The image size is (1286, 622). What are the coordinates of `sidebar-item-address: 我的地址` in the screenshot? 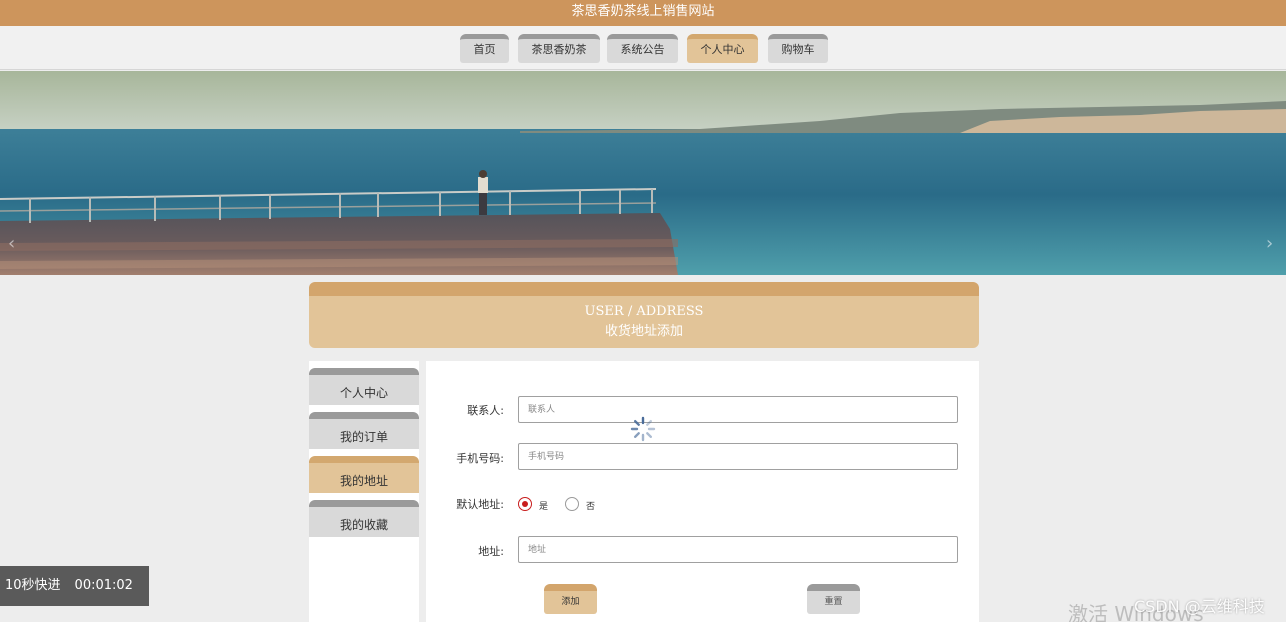 It's located at (364, 474).